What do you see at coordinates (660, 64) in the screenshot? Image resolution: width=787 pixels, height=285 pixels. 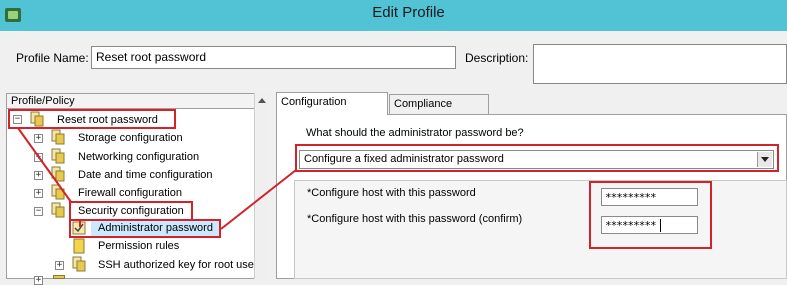 I see `description-input` at bounding box center [660, 64].